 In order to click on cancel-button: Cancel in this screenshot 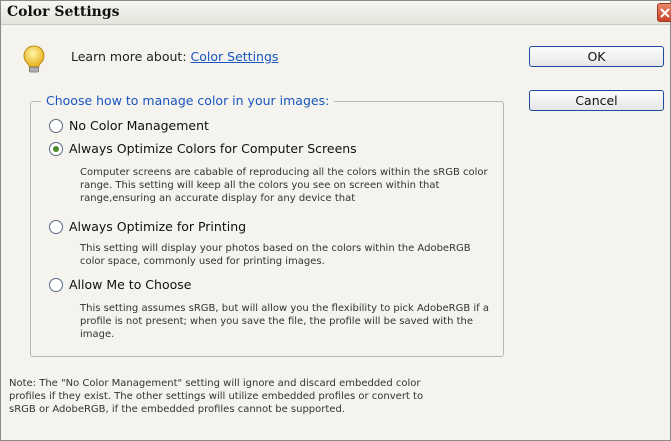, I will do `click(596, 100)`.